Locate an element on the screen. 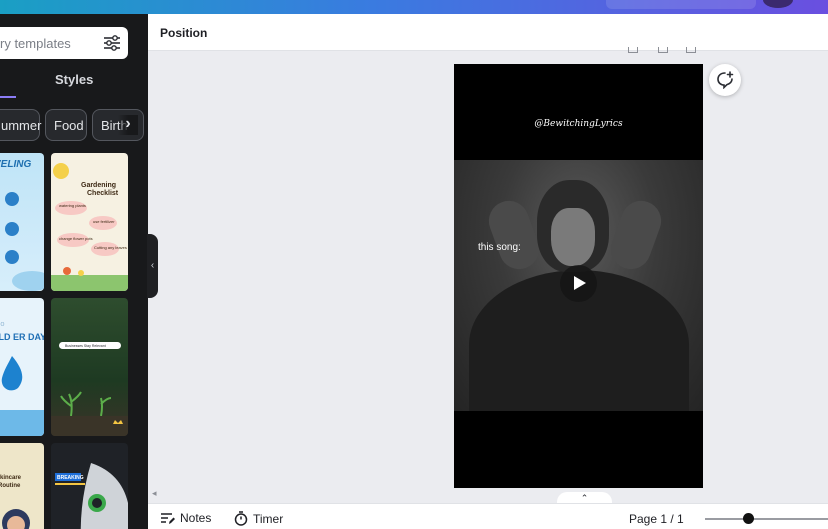 The height and width of the screenshot is (529, 828). zoom-slider-track is located at coordinates (766, 519).